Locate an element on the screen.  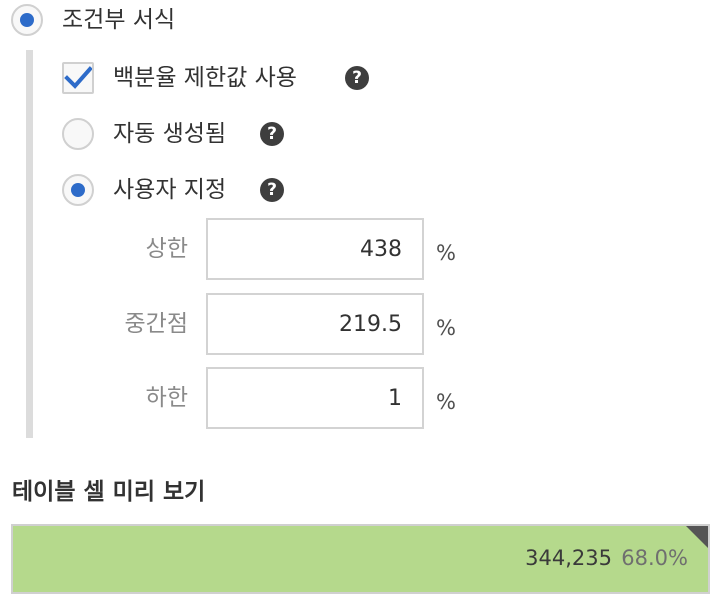
table-cell-preview: 344,235 68.0% is located at coordinates (360, 559).